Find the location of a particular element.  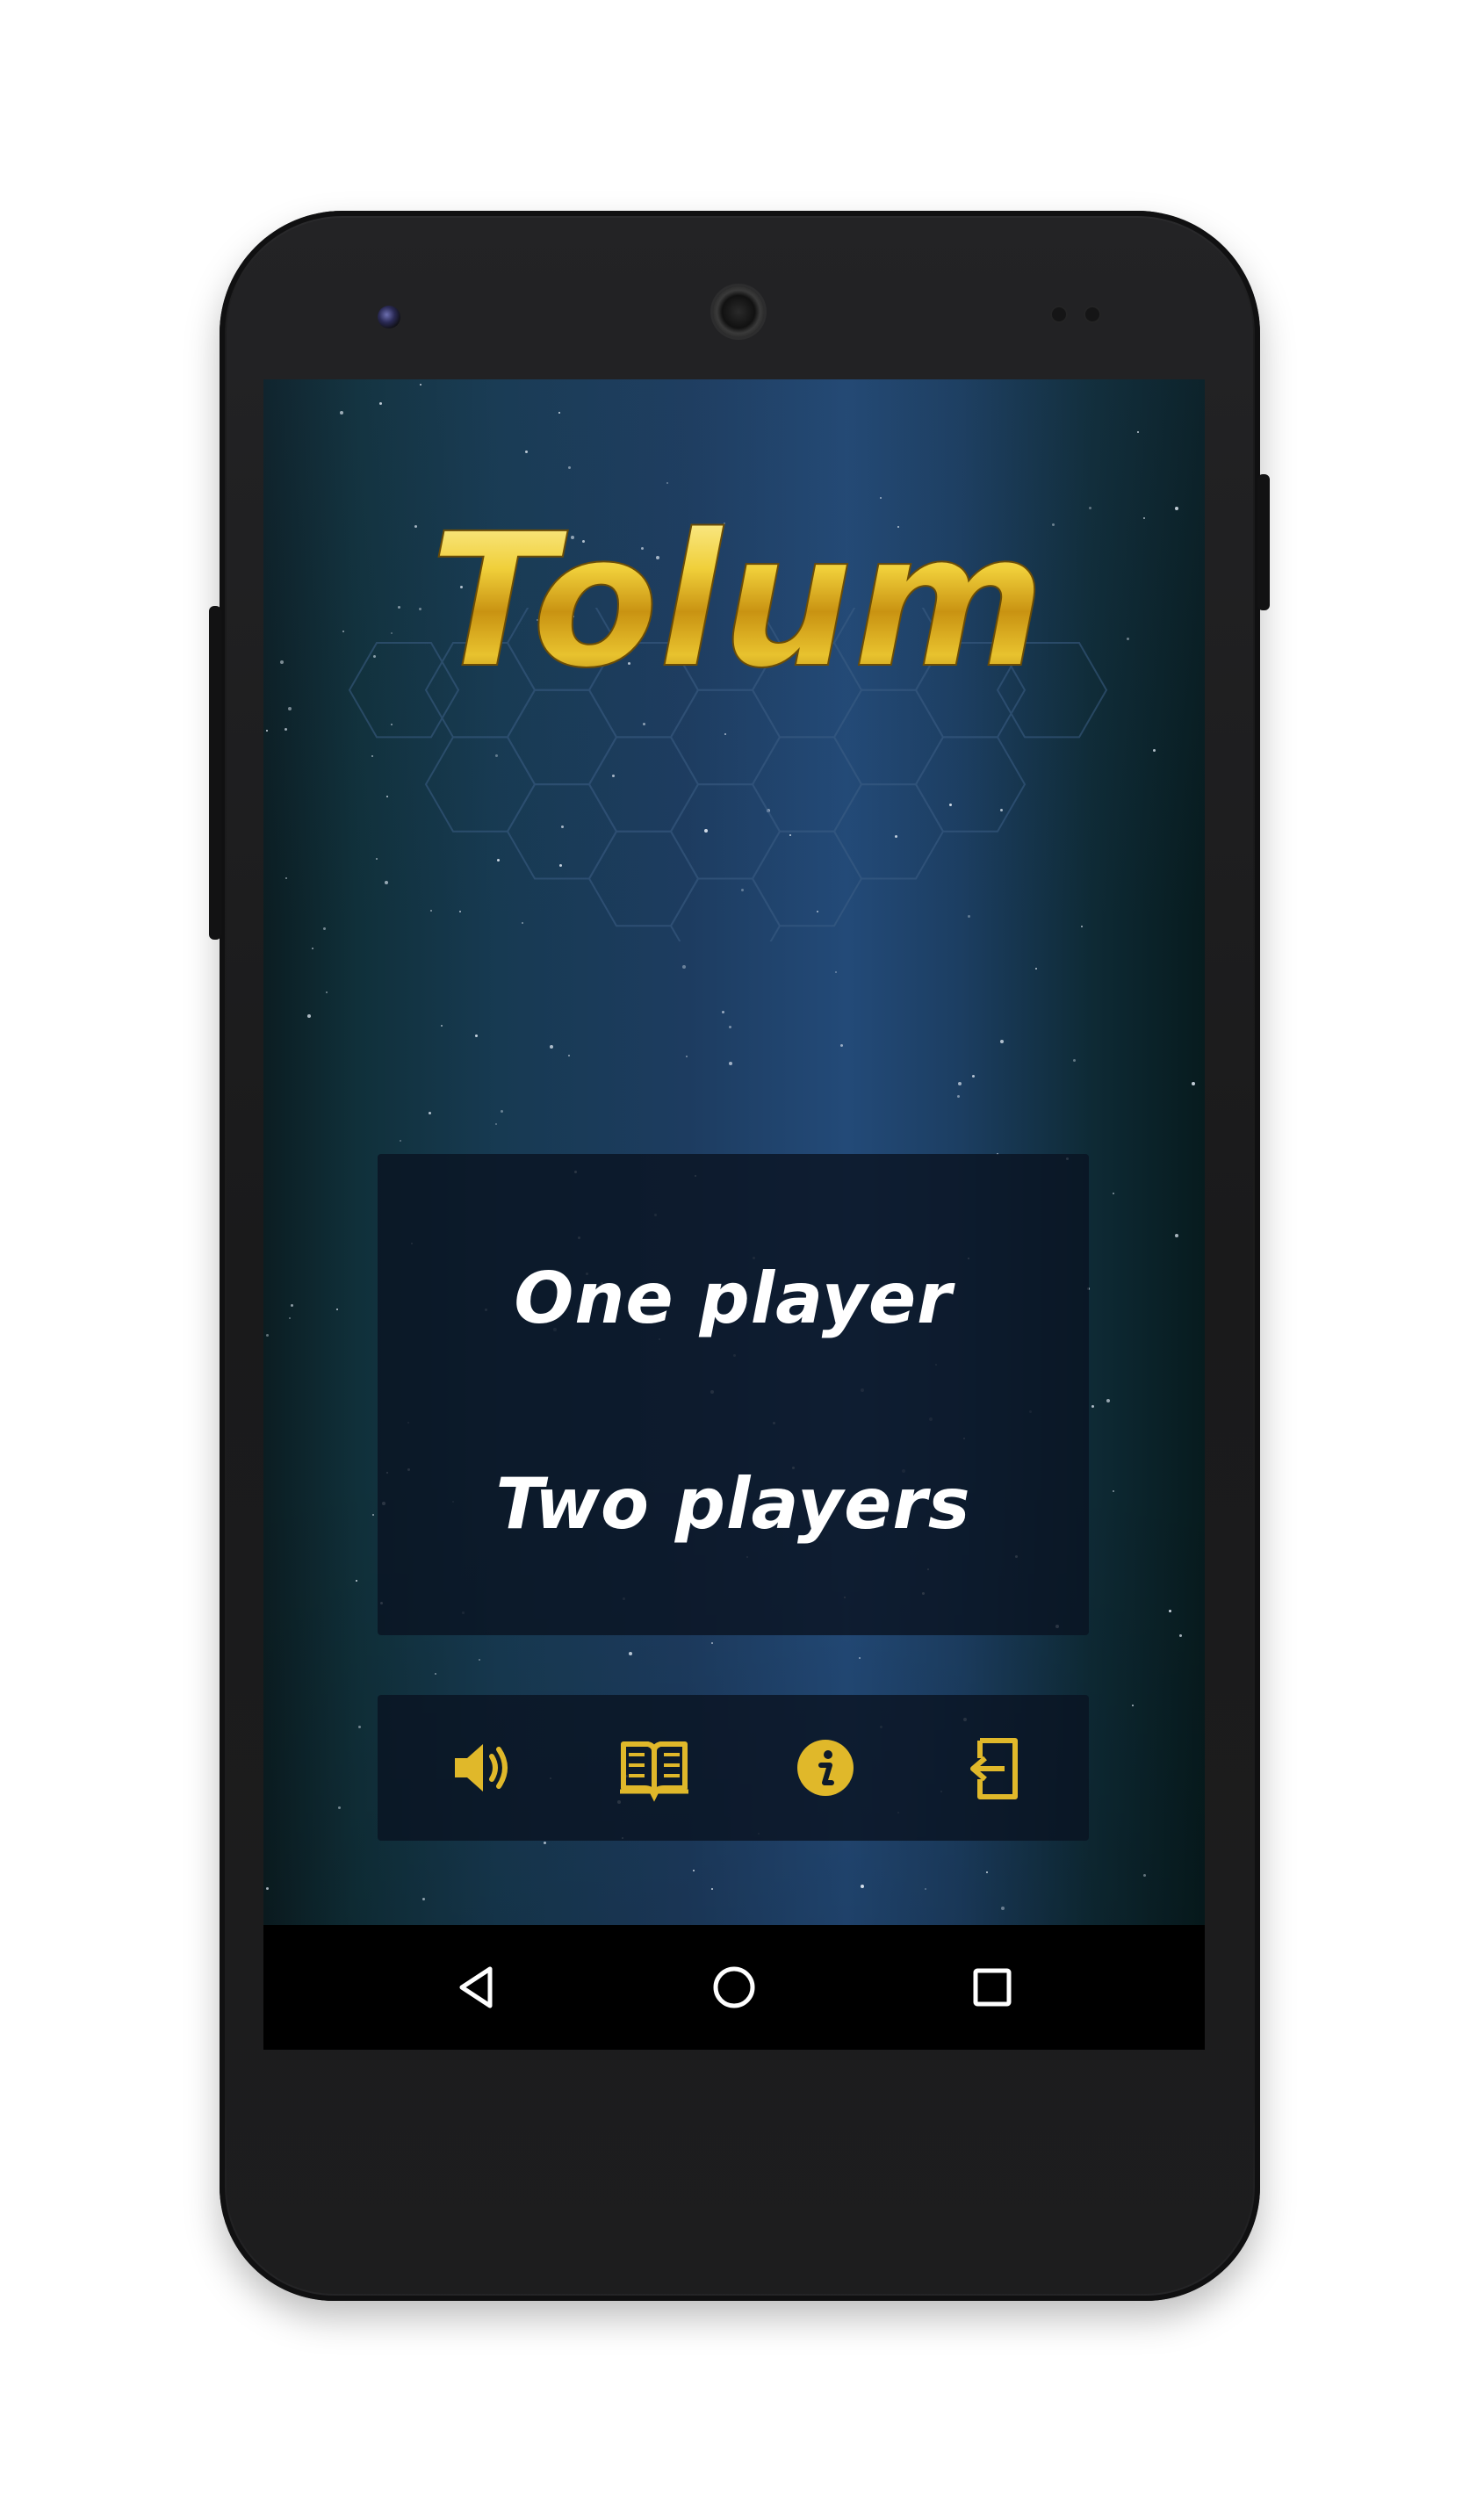

two-players-button: Two players is located at coordinates (733, 1504).